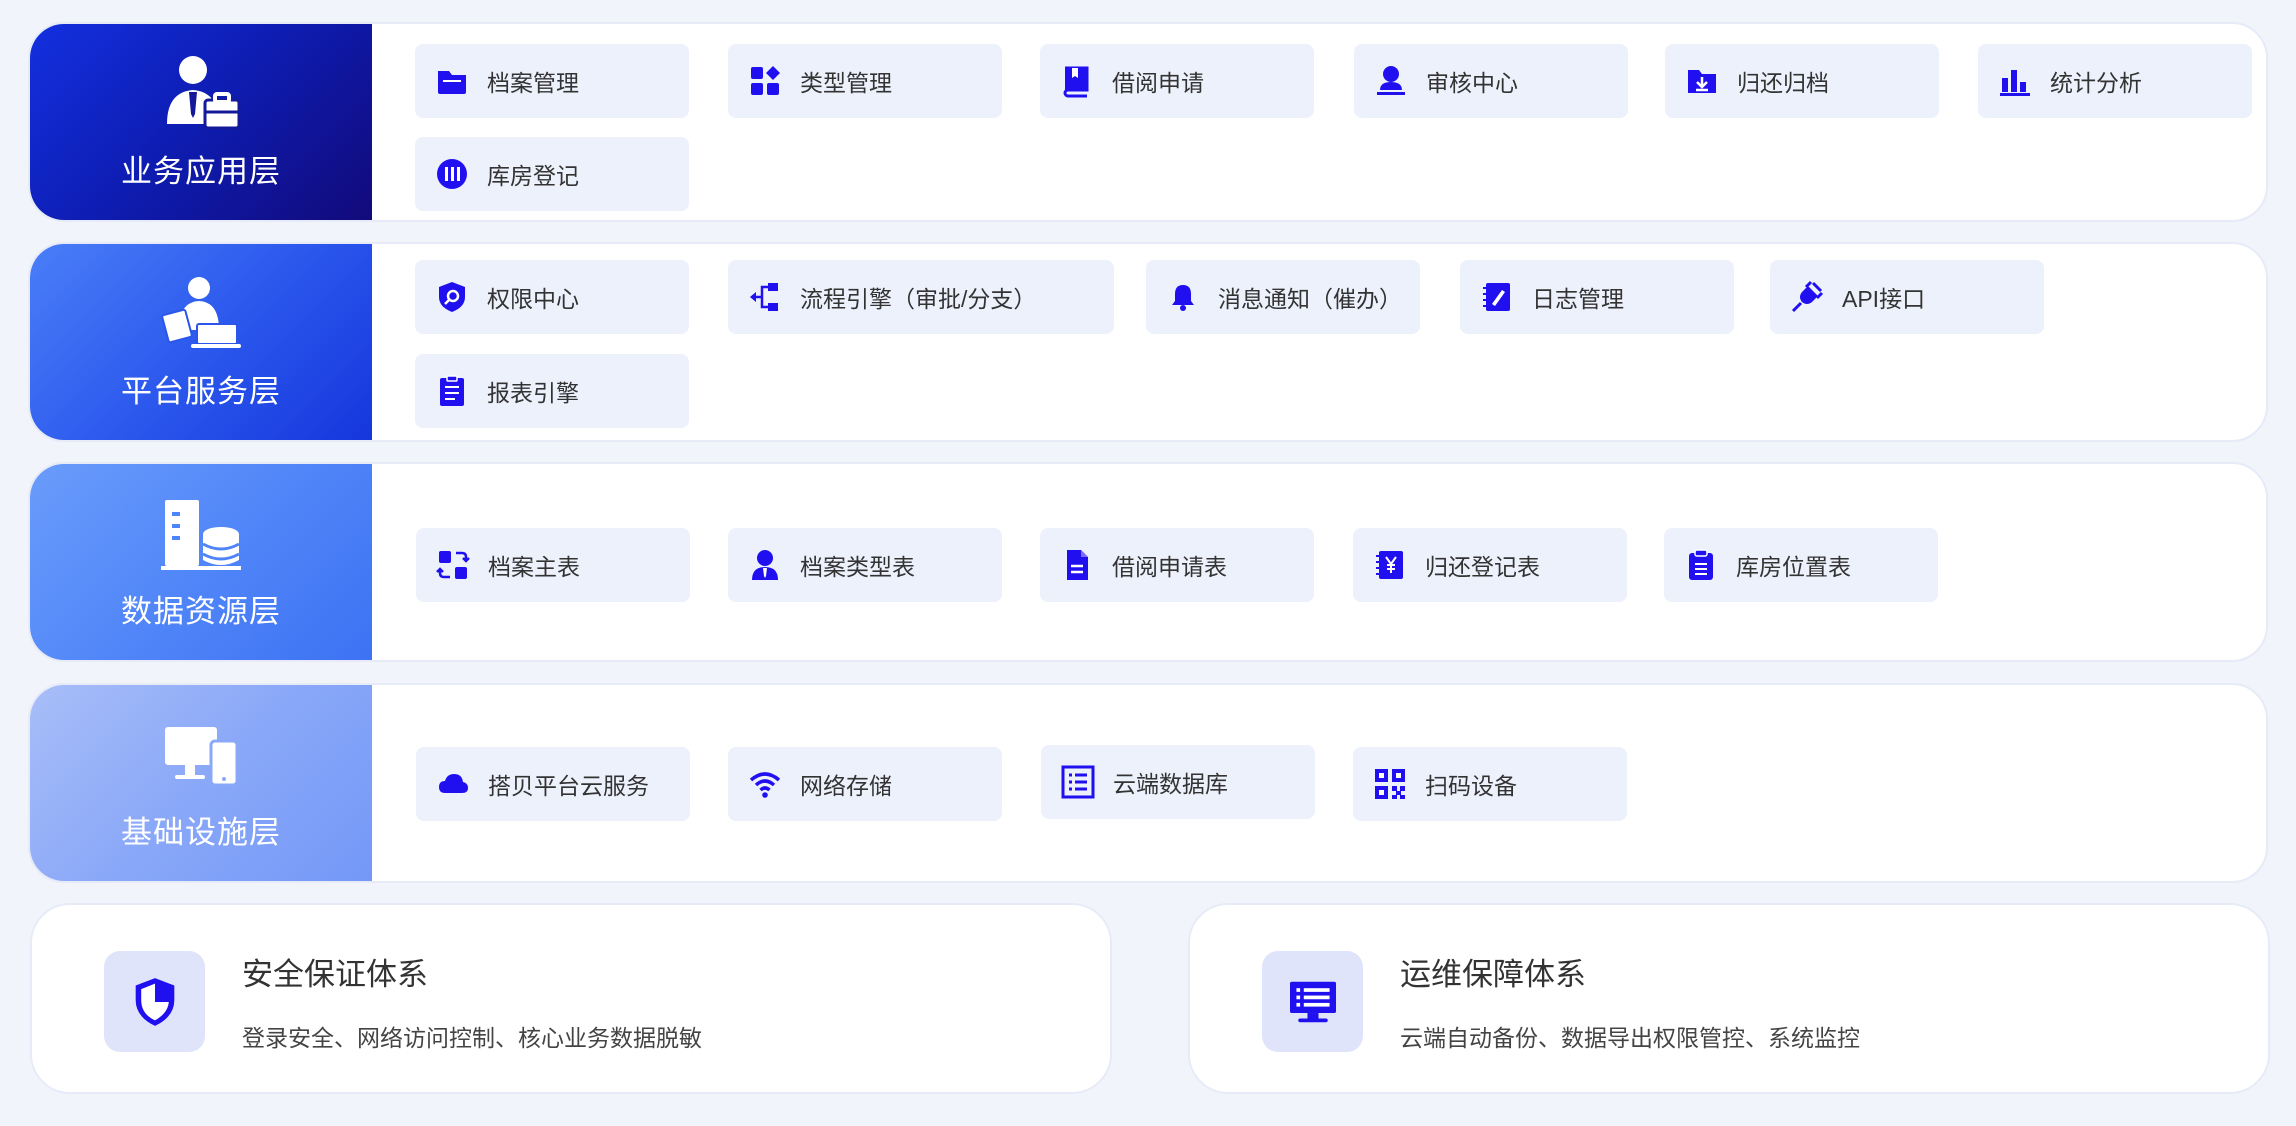 This screenshot has width=2296, height=1126. Describe the element at coordinates (533, 83) in the screenshot. I see `chip-label: 档案管理` at that location.